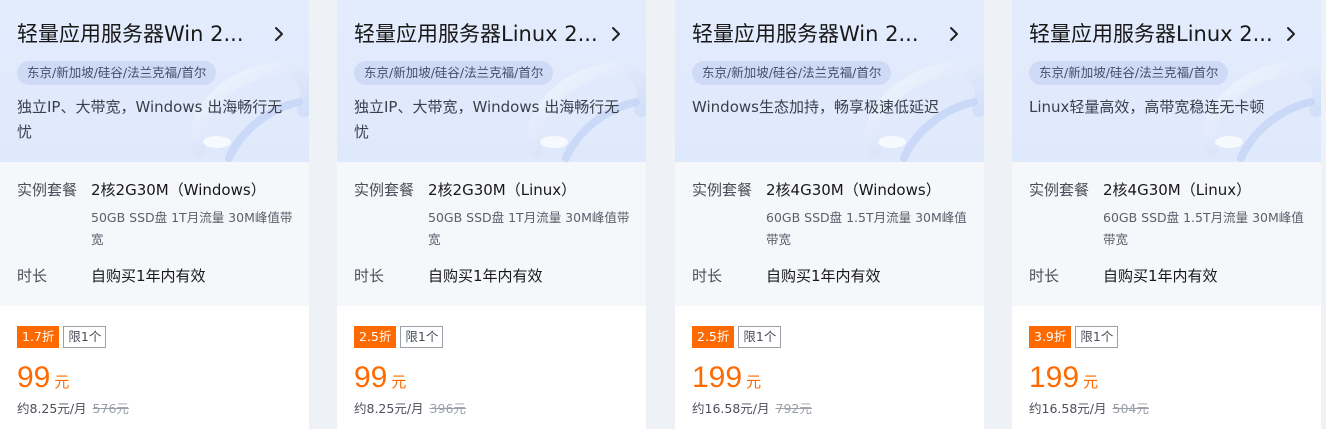  What do you see at coordinates (447, 408) in the screenshot?
I see `original-price: 396元` at bounding box center [447, 408].